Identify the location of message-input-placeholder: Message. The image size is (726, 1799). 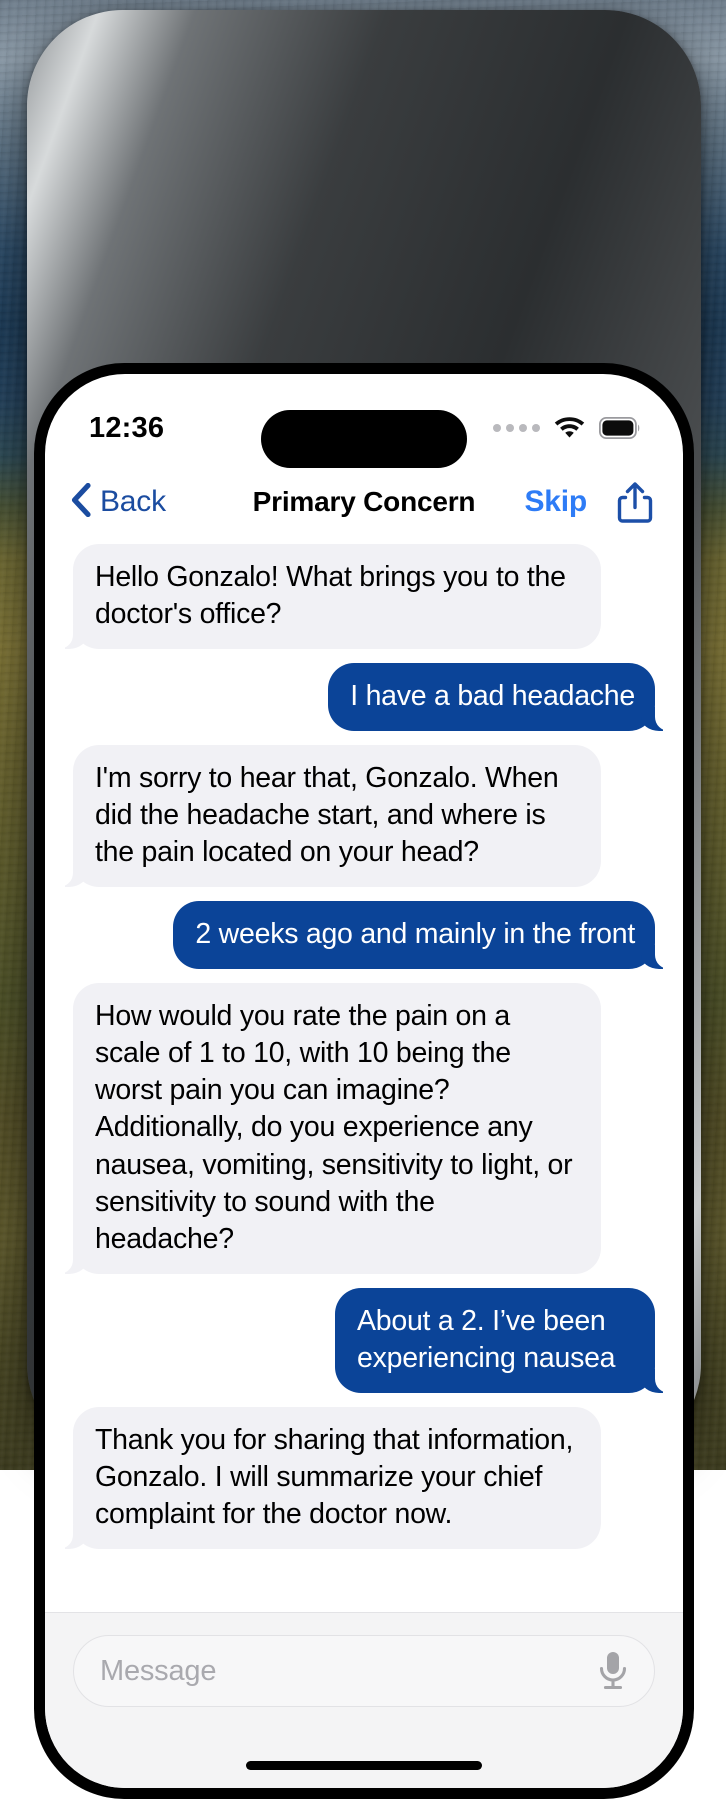
(158, 1671).